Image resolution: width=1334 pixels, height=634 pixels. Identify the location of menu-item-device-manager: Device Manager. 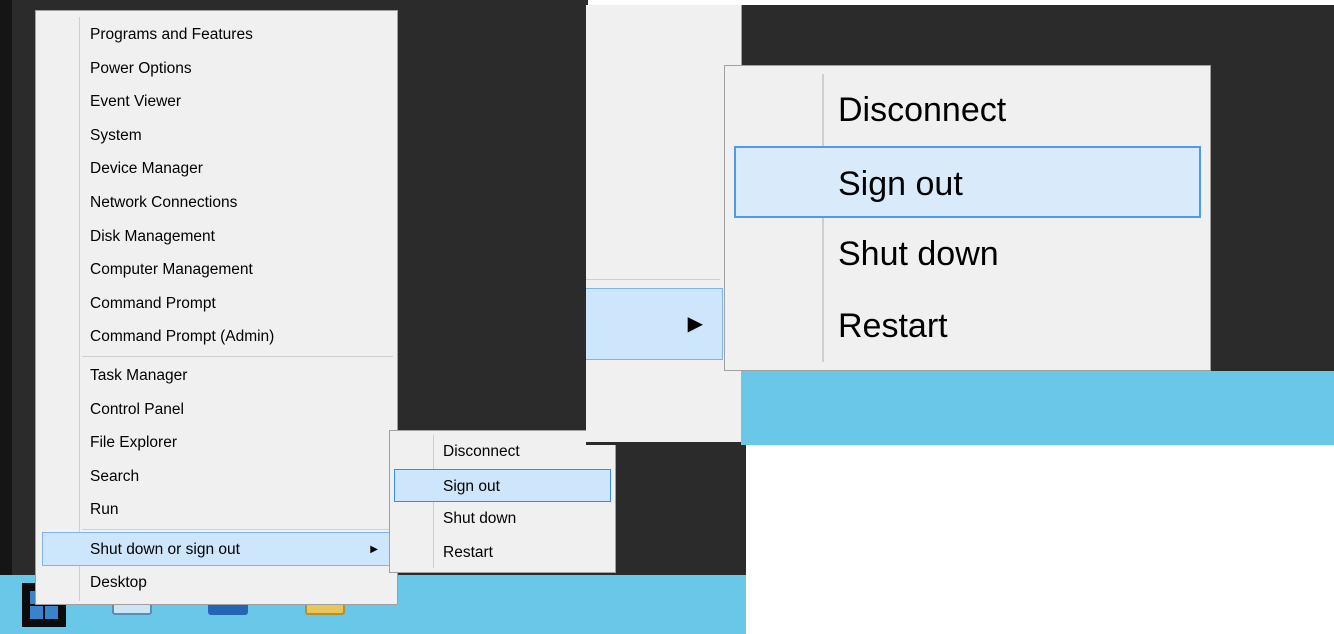
(216, 169).